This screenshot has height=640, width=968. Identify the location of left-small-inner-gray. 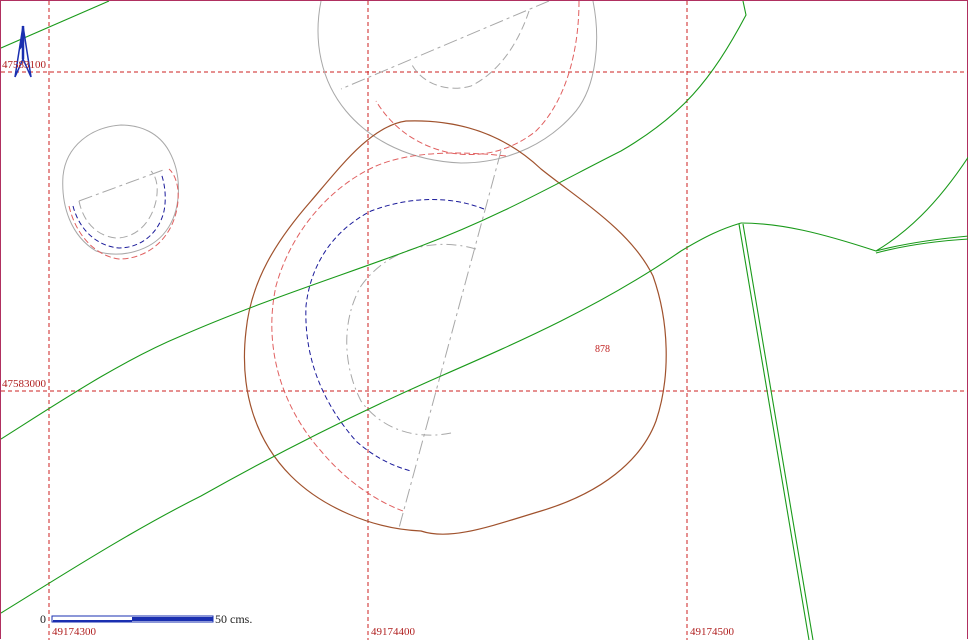
(118, 204).